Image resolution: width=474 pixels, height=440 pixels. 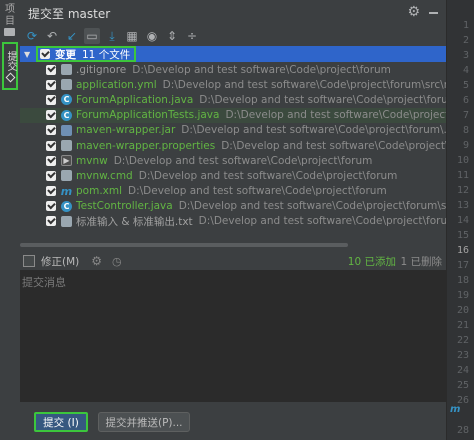 I want to click on text-icon, so click(x=66, y=221).